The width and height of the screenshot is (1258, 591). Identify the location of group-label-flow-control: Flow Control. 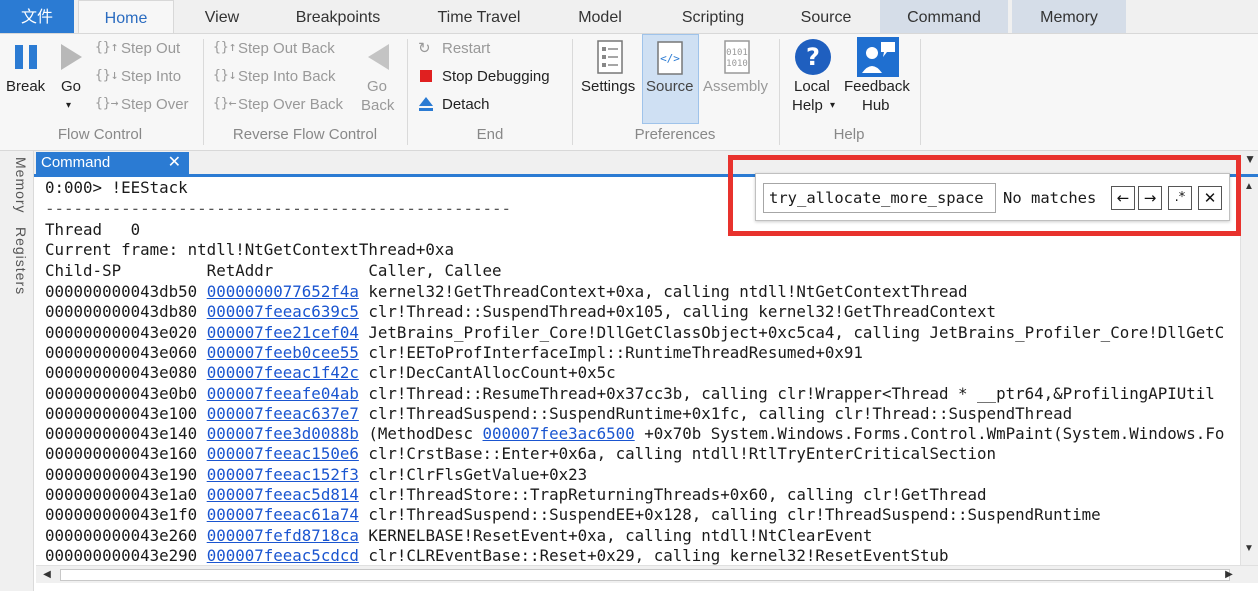
(100, 134).